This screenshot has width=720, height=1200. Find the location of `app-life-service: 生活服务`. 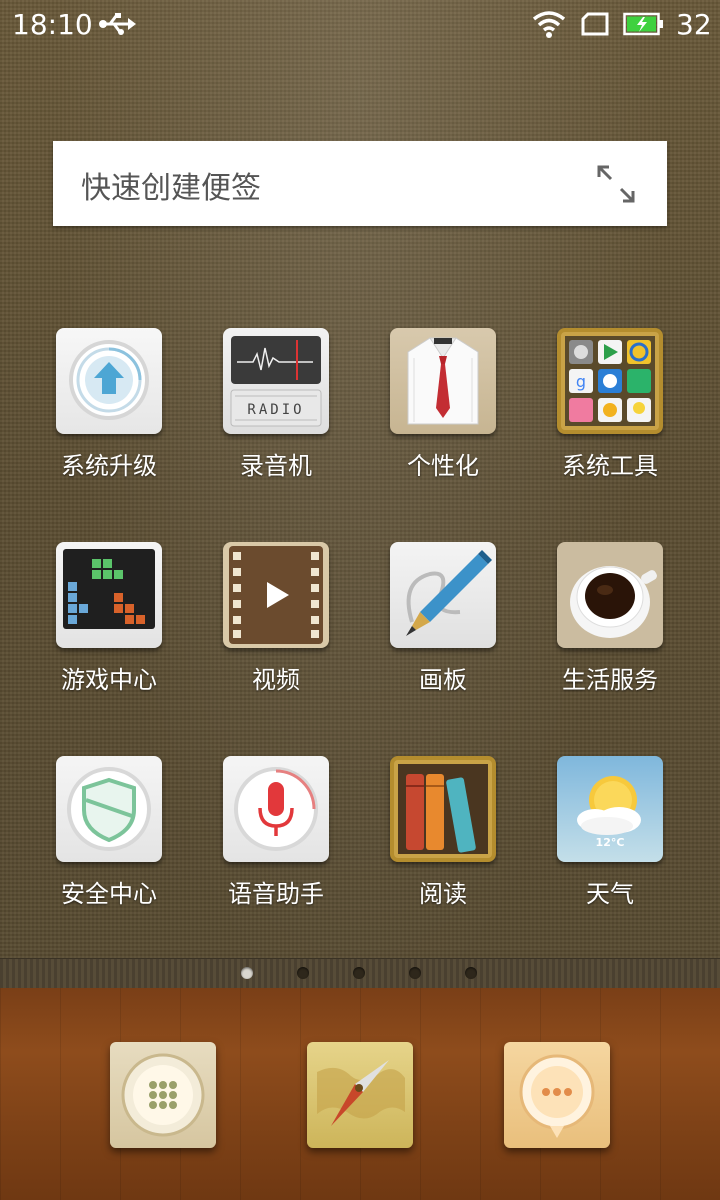

app-life-service: 生活服务 is located at coordinates (611, 632).